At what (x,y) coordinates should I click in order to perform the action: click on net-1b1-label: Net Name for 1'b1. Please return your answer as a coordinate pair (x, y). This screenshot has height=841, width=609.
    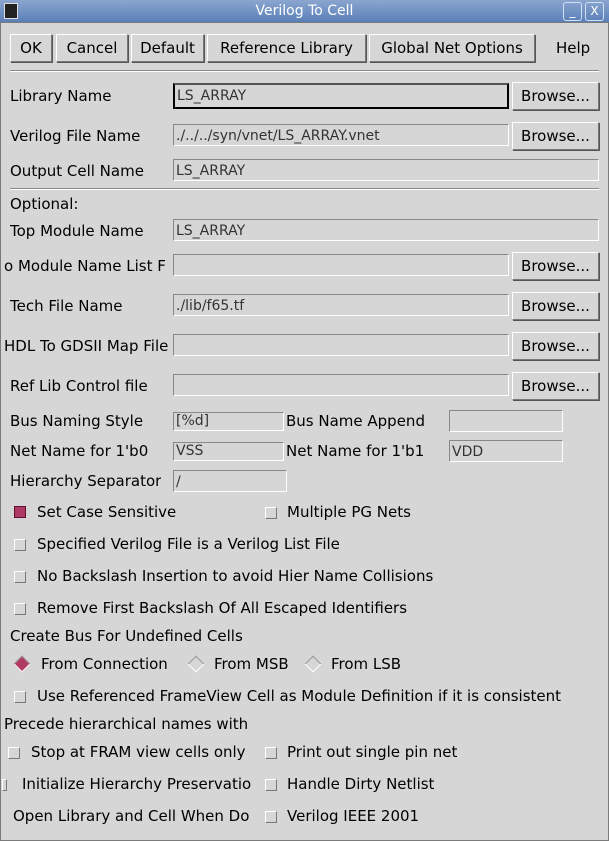
    Looking at the image, I should click on (355, 451).